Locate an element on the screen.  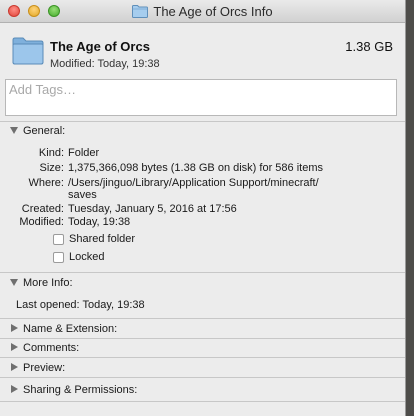
kind-row: Kind: Folder is located at coordinates (202, 154).